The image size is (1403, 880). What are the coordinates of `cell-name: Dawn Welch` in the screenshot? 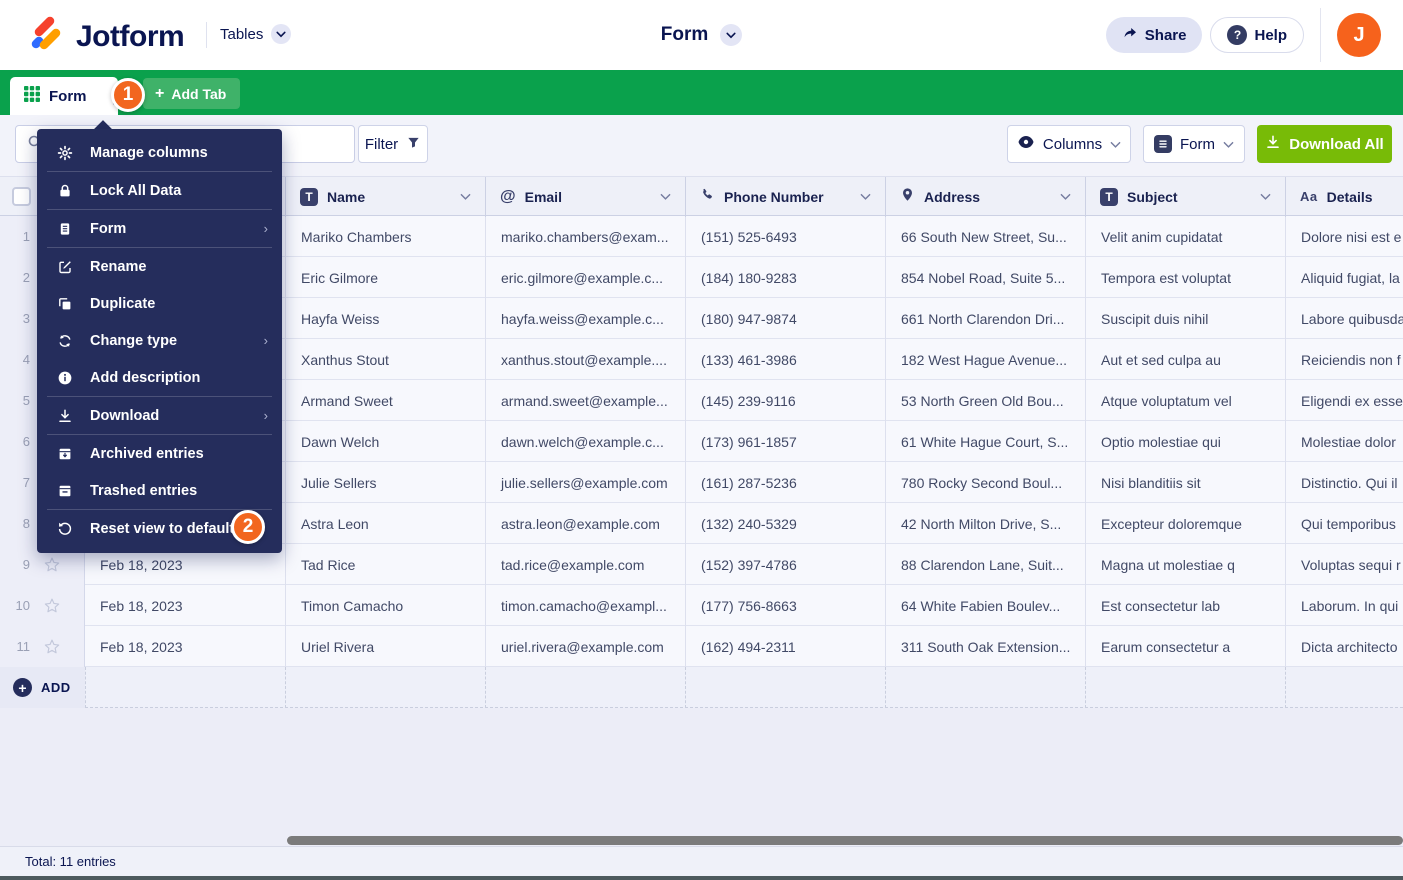 It's located at (385, 441).